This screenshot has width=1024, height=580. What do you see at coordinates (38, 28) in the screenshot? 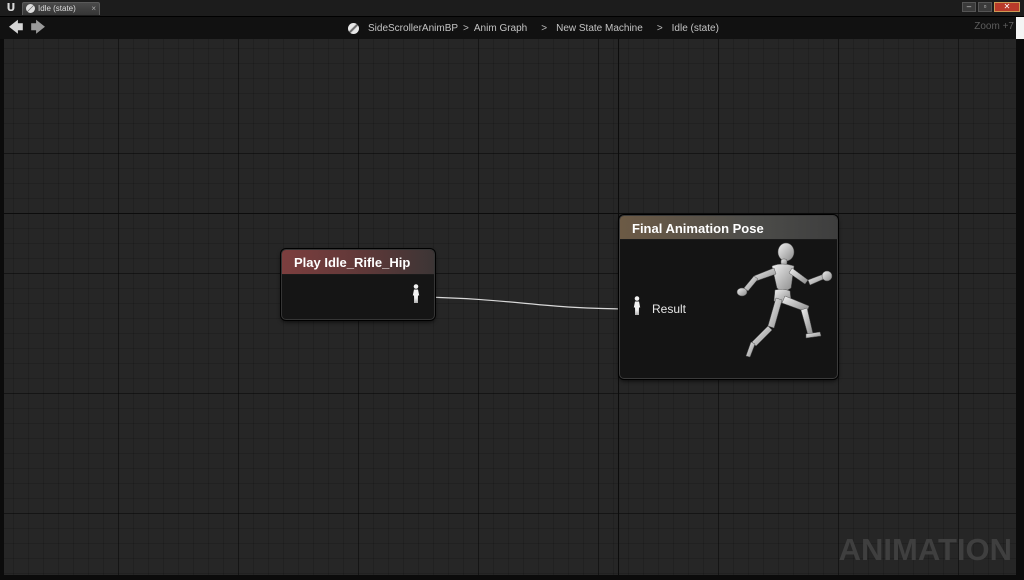
I see `forward-arrow-icon: 🡆` at bounding box center [38, 28].